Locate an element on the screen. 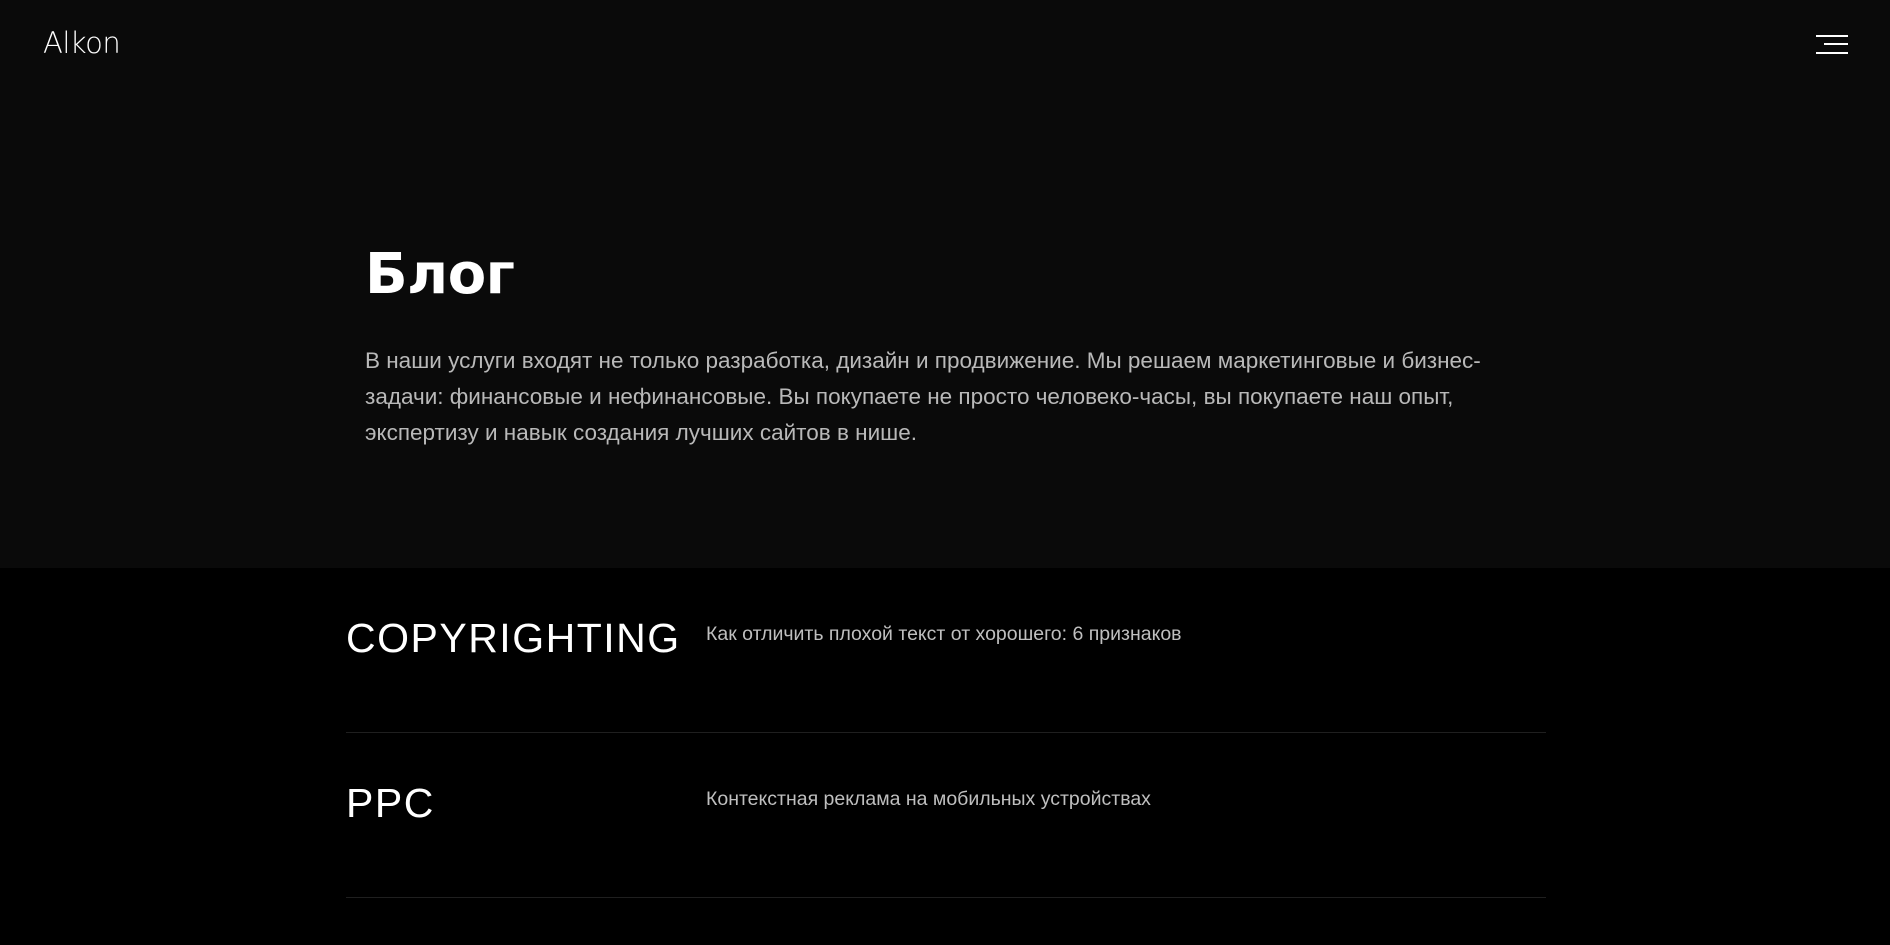 The image size is (1890, 945). site-logo: Alkon is located at coordinates (82, 43).